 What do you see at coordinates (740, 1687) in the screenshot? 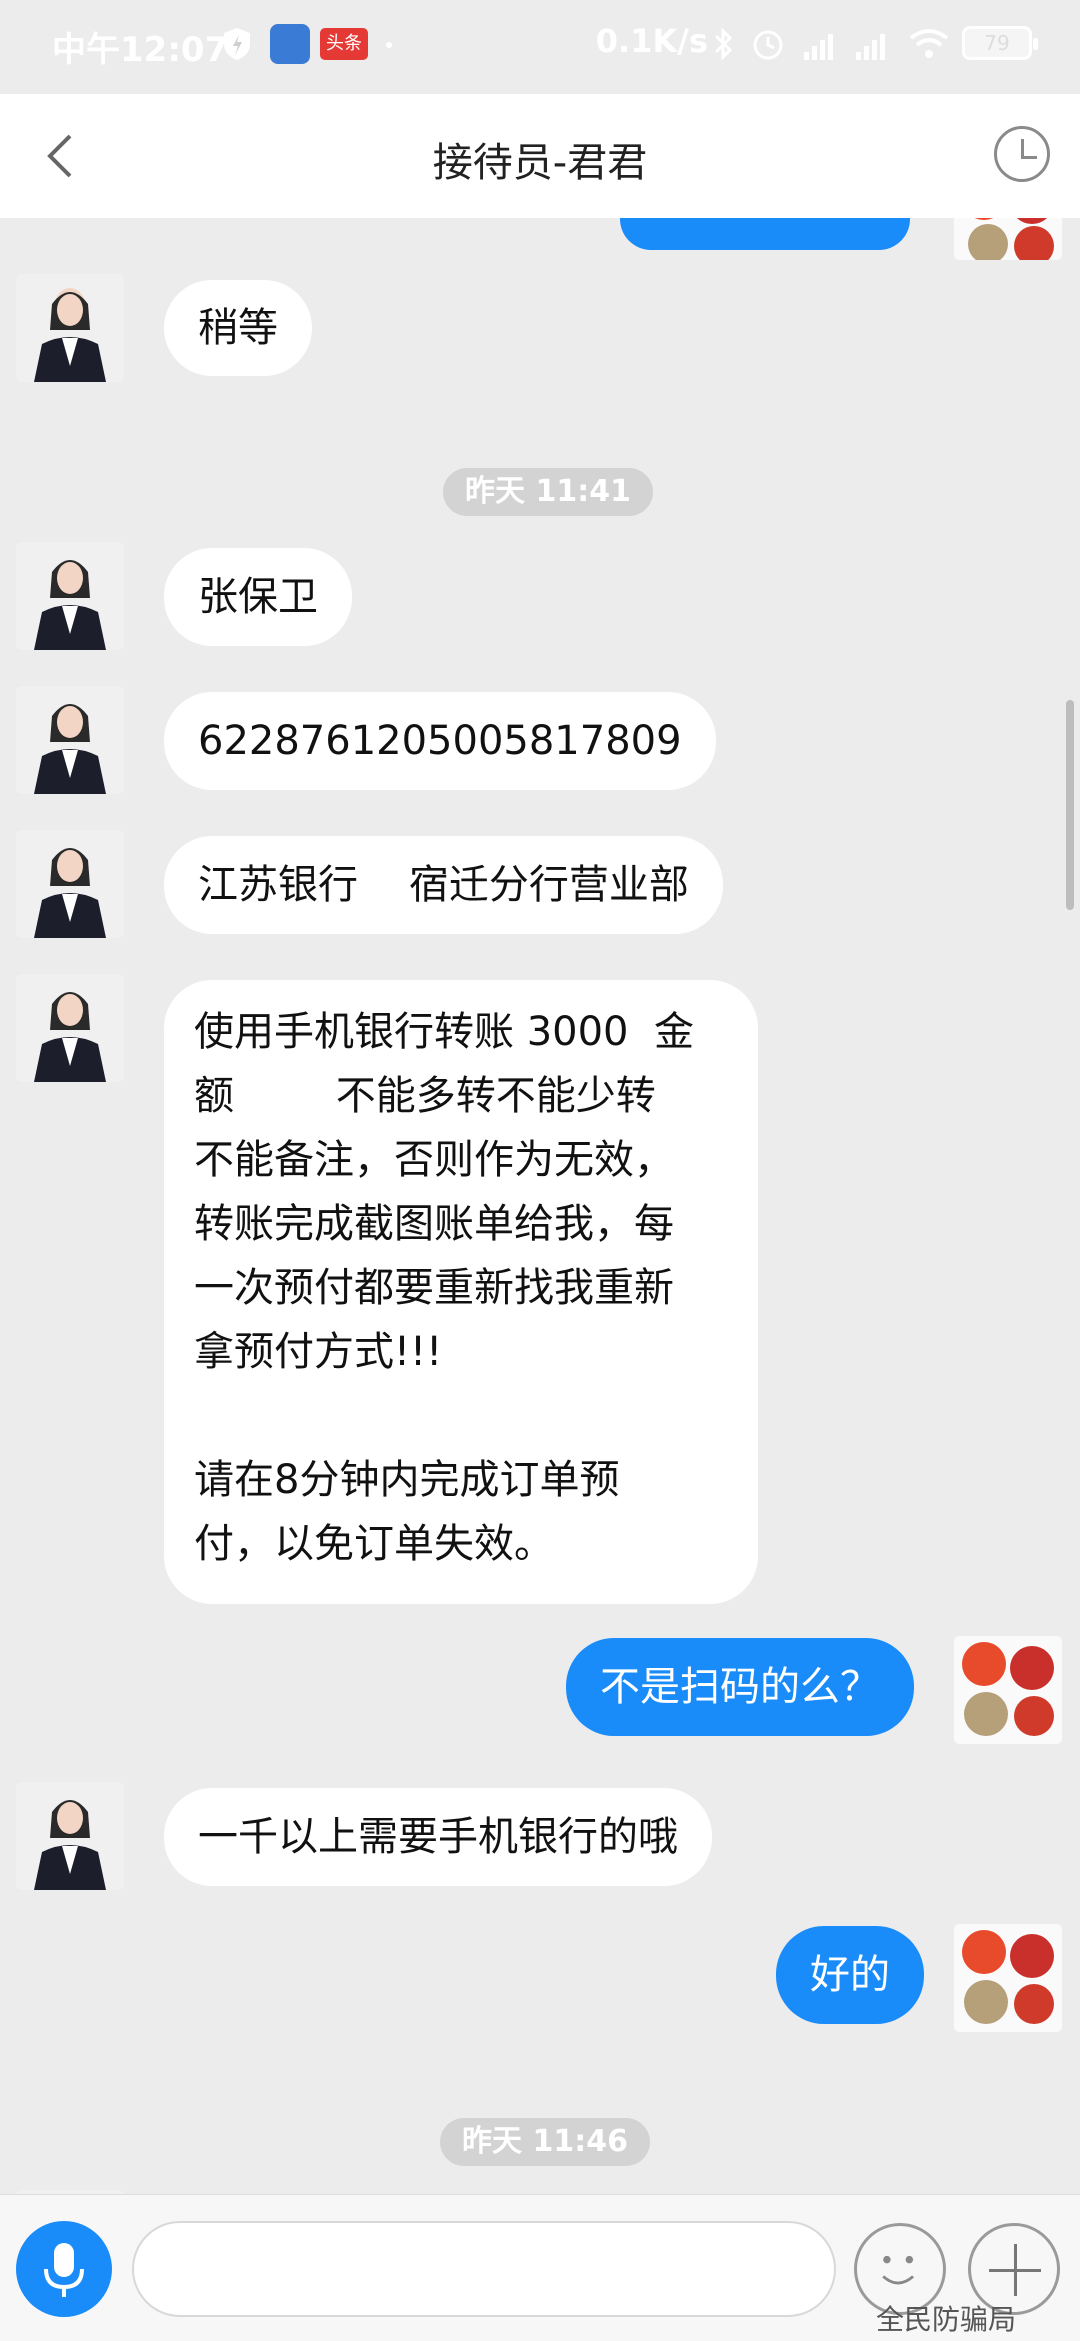
I see `outgoing-message: 不是扫码的么？` at bounding box center [740, 1687].